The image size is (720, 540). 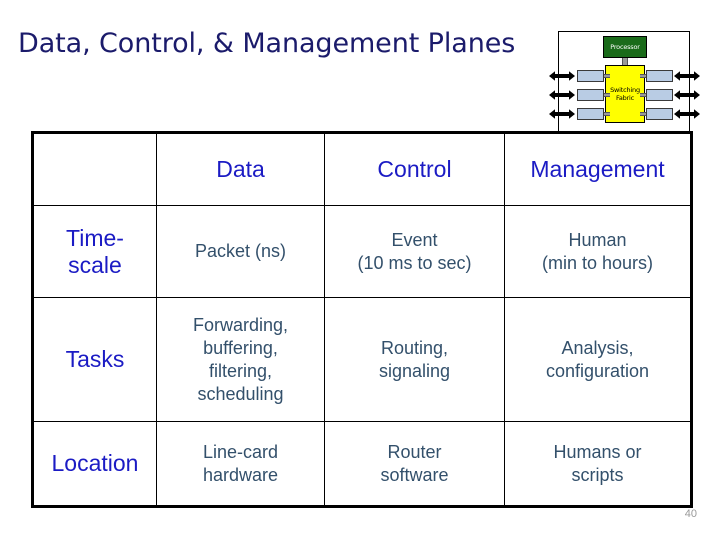 What do you see at coordinates (95, 264) in the screenshot?
I see `row-header-label-line2: scale` at bounding box center [95, 264].